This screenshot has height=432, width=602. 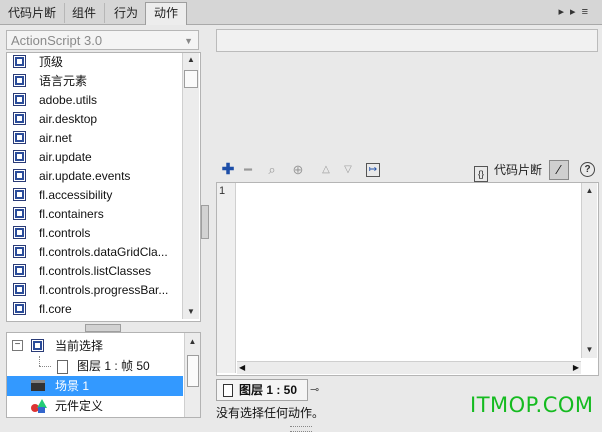 I want to click on watermark: ITMOP.COM, so click(x=532, y=405).